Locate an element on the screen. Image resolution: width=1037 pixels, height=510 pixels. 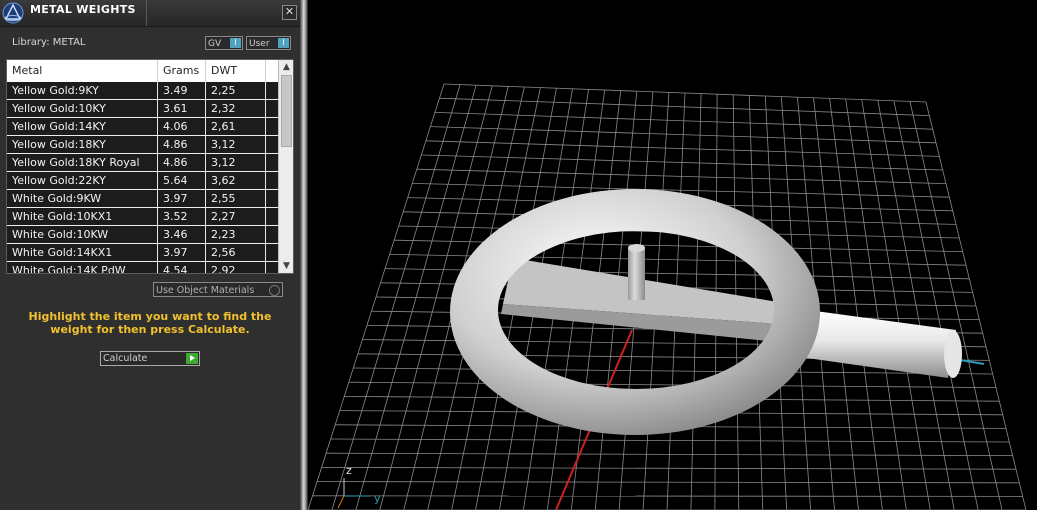
panel-titlebar: METAL WEIGHTS ✕ is located at coordinates (150, 13).